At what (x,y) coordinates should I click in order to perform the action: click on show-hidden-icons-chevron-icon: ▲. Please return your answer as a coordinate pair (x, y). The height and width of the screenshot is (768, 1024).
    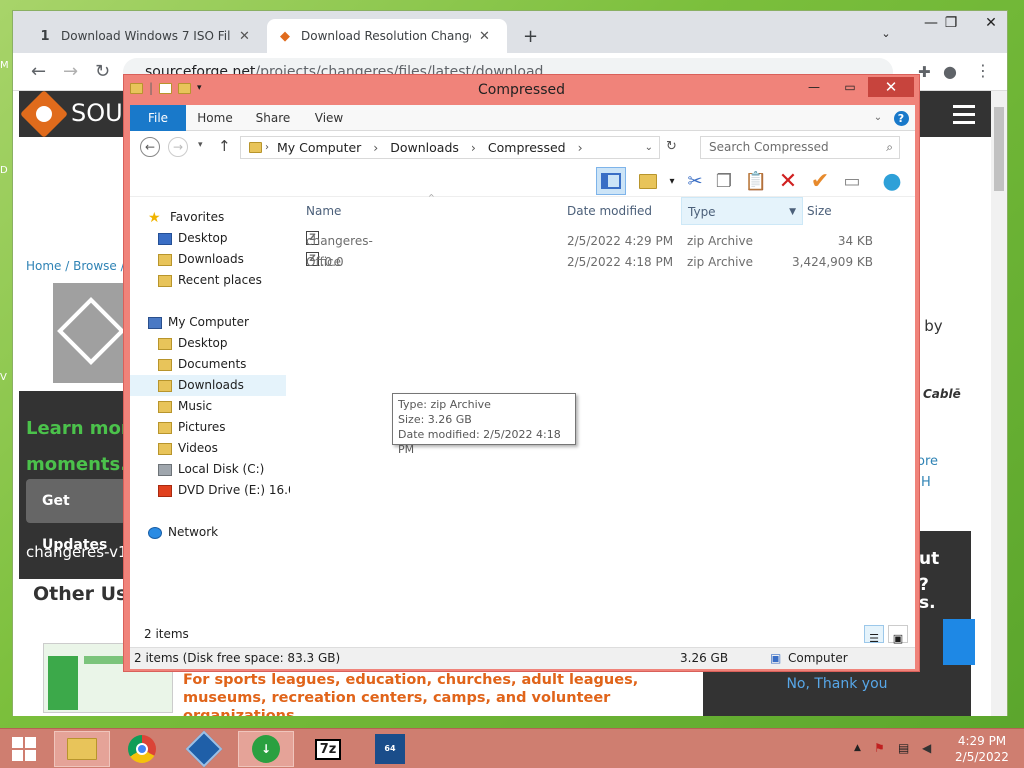
    Looking at the image, I should click on (857, 748).